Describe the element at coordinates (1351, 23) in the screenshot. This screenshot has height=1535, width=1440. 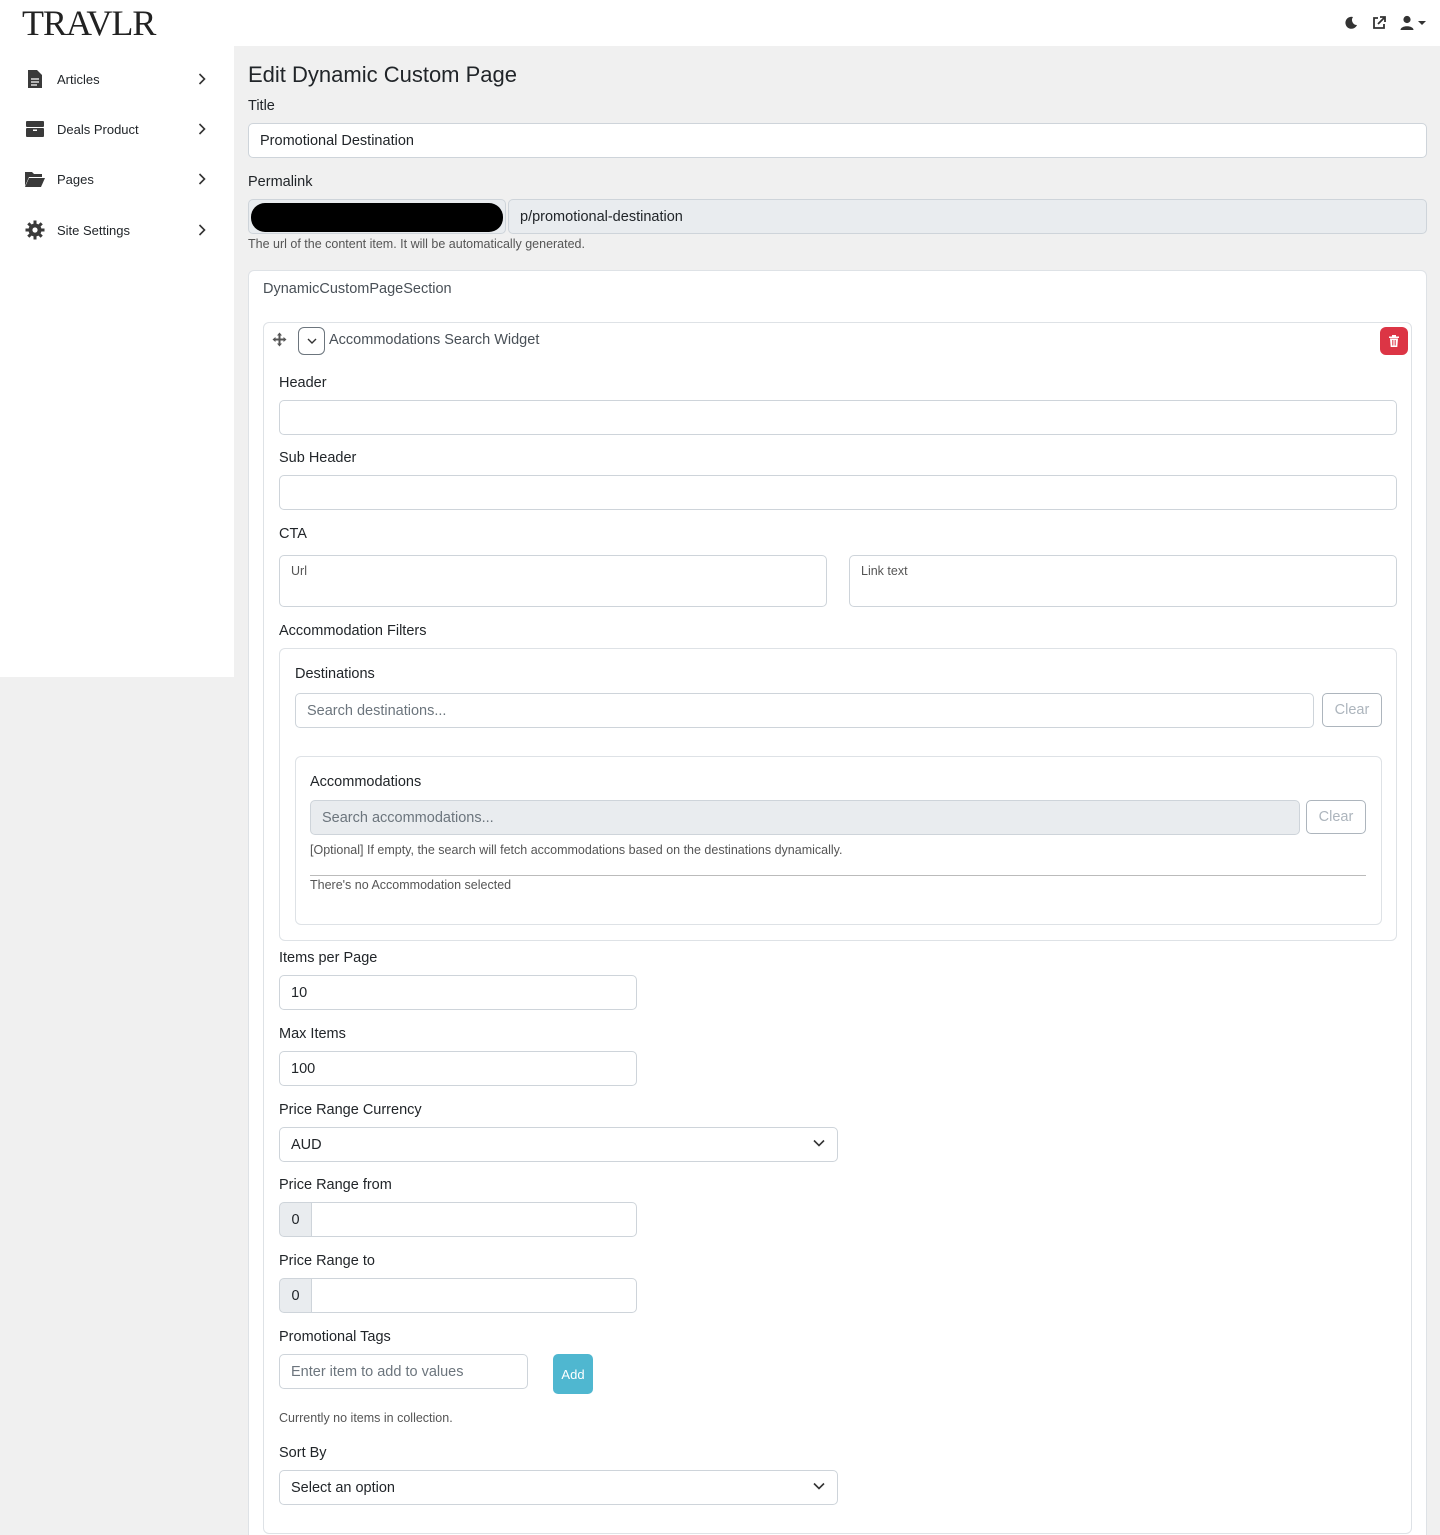
I see `moon-icon` at that location.